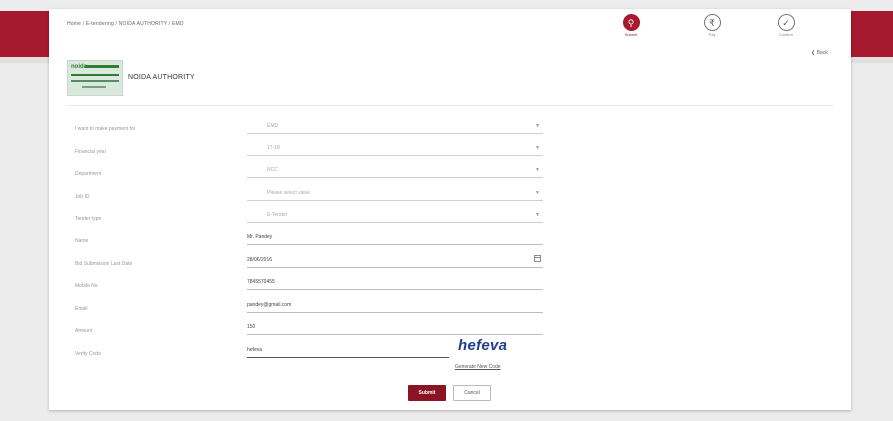 The width and height of the screenshot is (893, 421). What do you see at coordinates (395, 305) in the screenshot?
I see `email-input: pandey@gmail.com` at bounding box center [395, 305].